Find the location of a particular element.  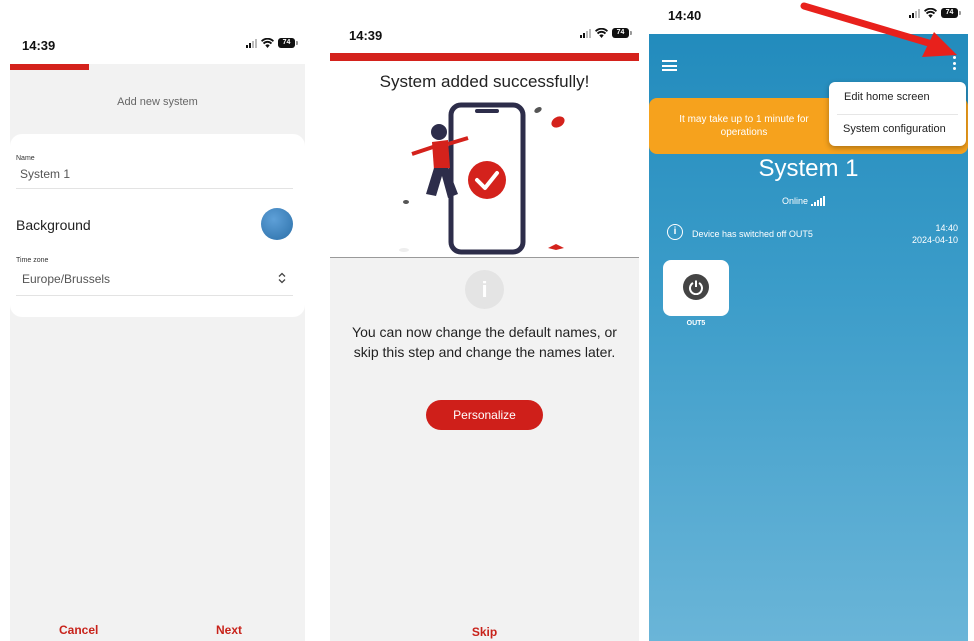

name-field: System 1 is located at coordinates (45, 174).